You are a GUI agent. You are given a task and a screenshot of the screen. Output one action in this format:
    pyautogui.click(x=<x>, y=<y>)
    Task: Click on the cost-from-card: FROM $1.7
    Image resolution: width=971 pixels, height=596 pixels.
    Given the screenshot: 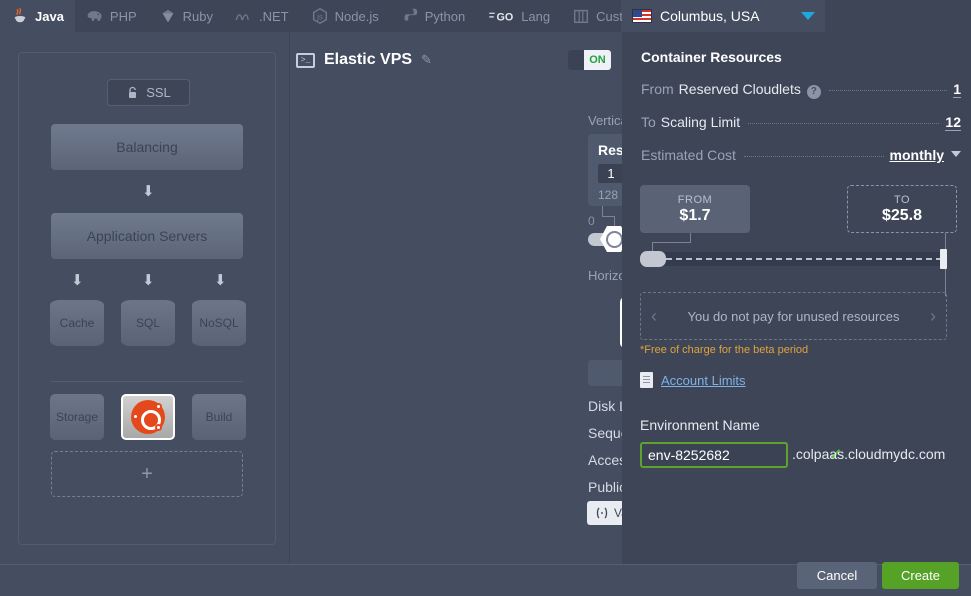 What is the action you would take?
    pyautogui.click(x=695, y=209)
    